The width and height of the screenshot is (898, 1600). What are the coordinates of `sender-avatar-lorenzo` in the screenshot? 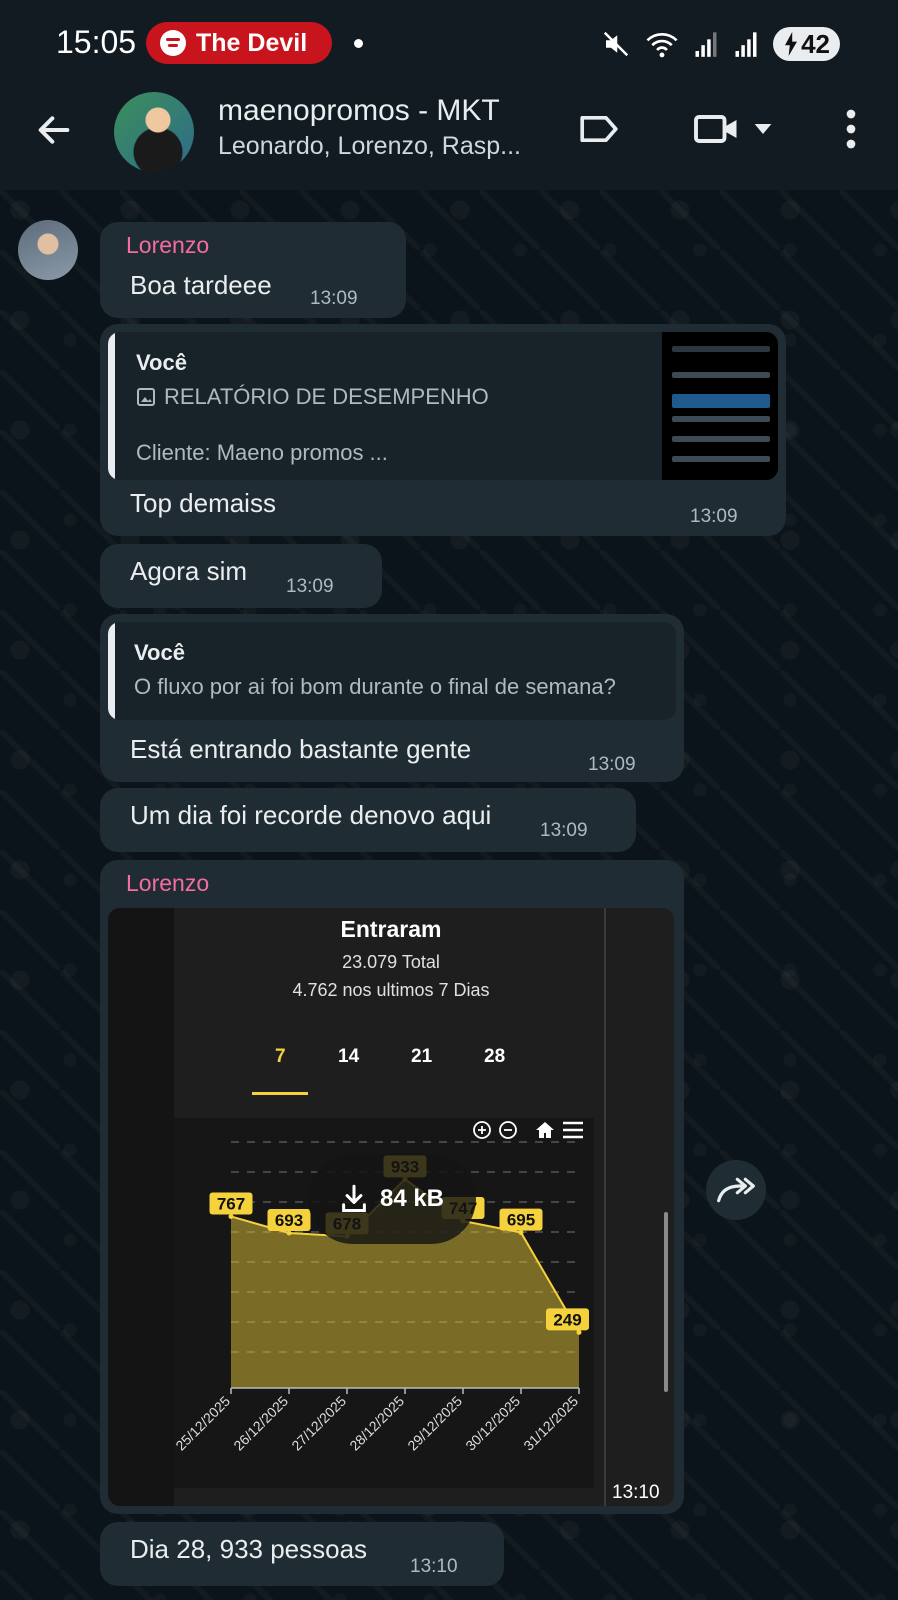 It's located at (48, 250).